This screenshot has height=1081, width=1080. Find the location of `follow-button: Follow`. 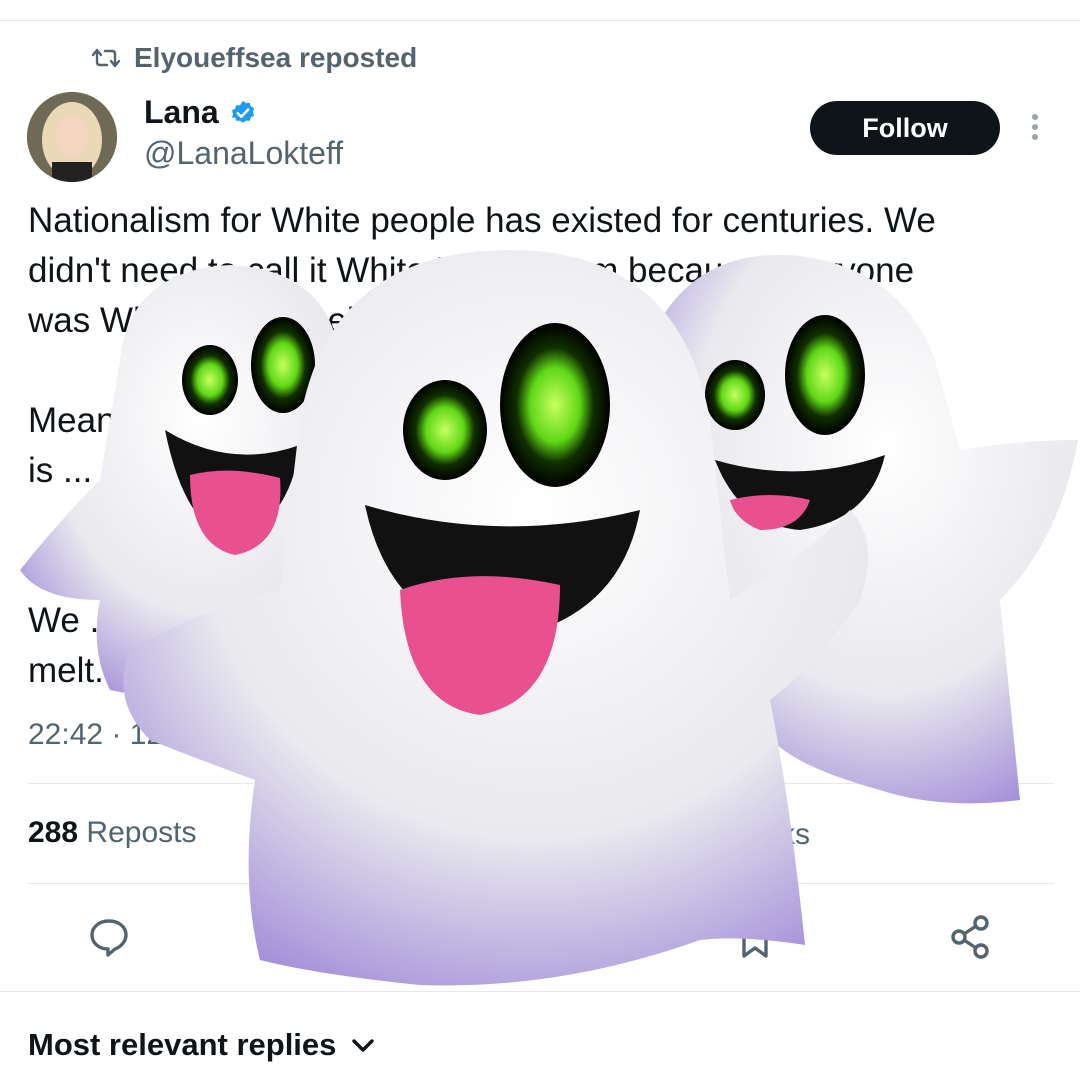

follow-button: Follow is located at coordinates (905, 128).